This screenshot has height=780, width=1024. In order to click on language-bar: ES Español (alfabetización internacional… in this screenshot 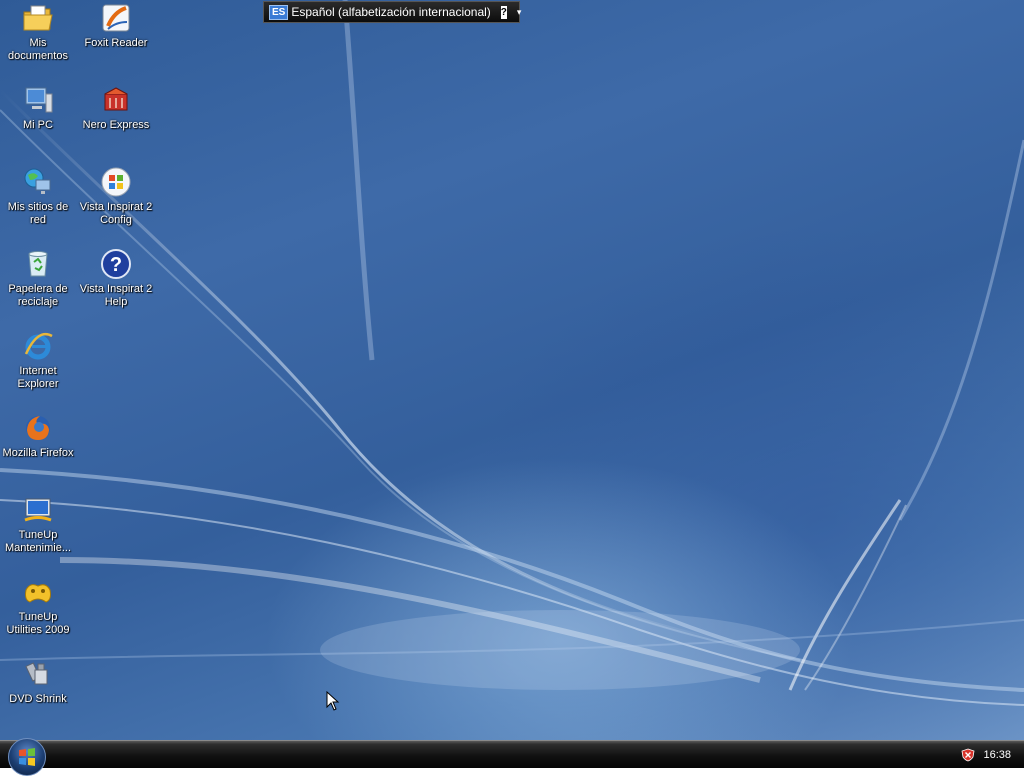, I will do `click(392, 12)`.